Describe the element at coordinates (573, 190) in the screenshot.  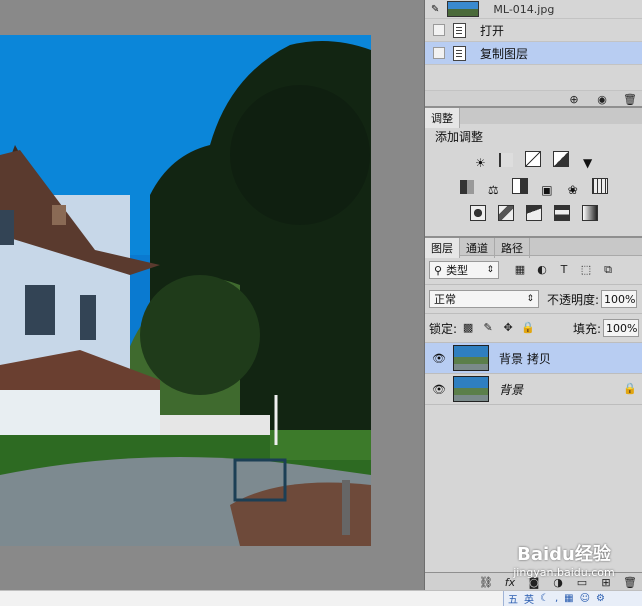
I see `channel-mixer-icon: ❀` at that location.